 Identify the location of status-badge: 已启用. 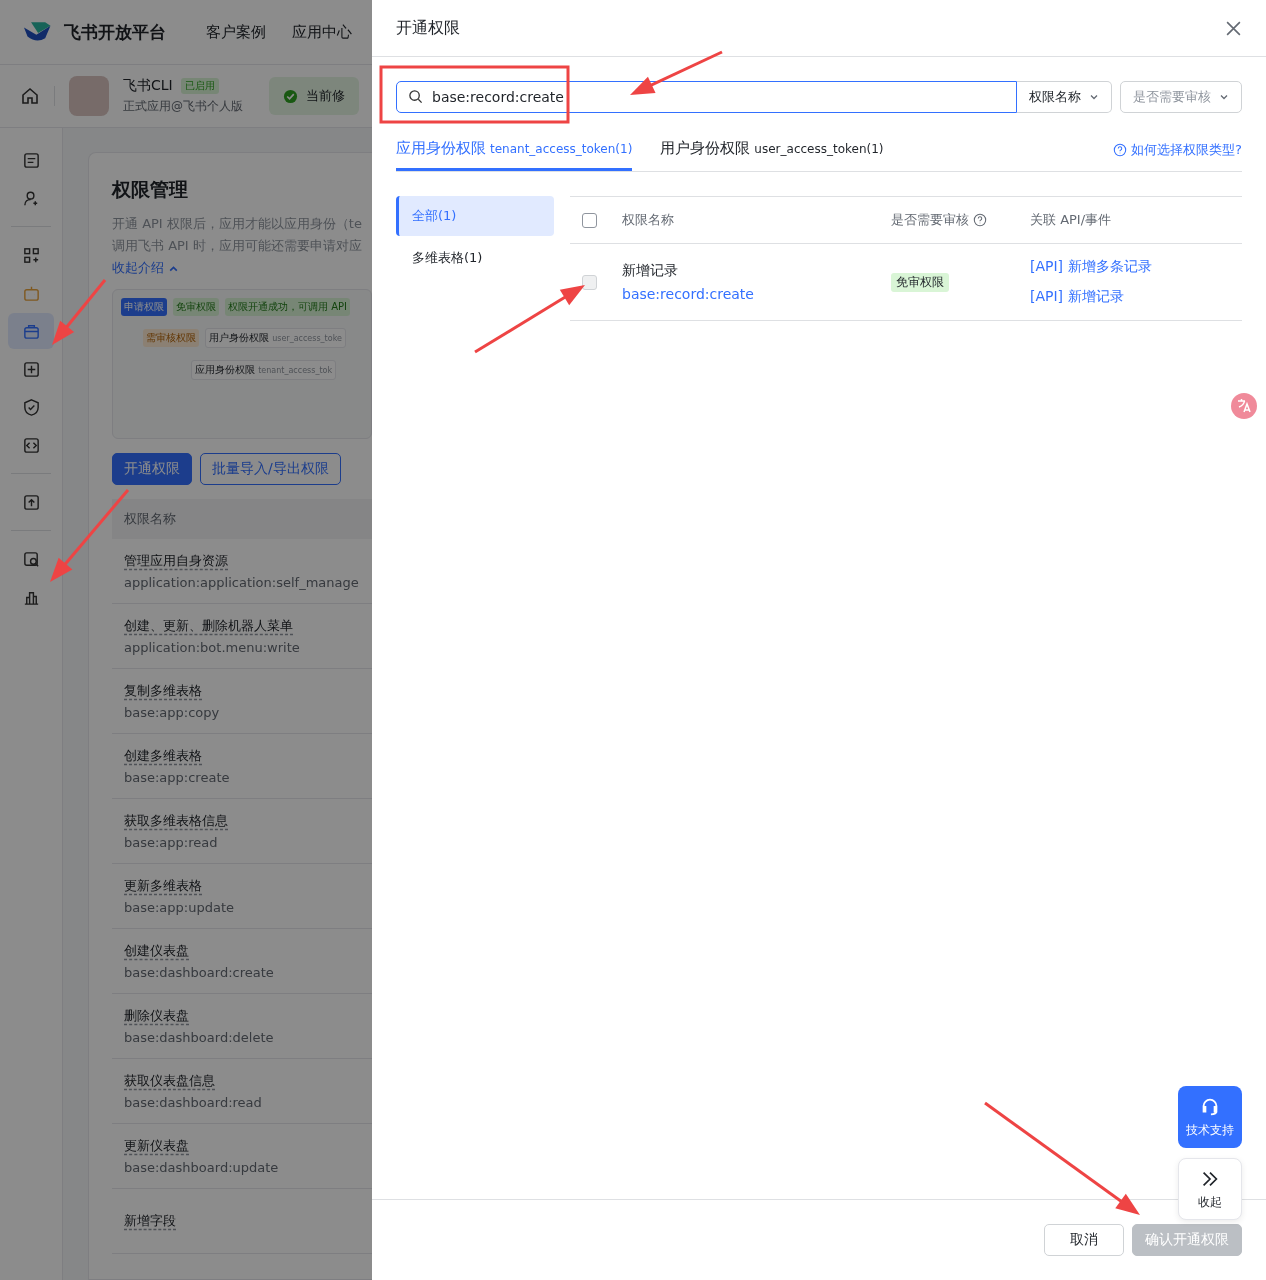
(199, 86).